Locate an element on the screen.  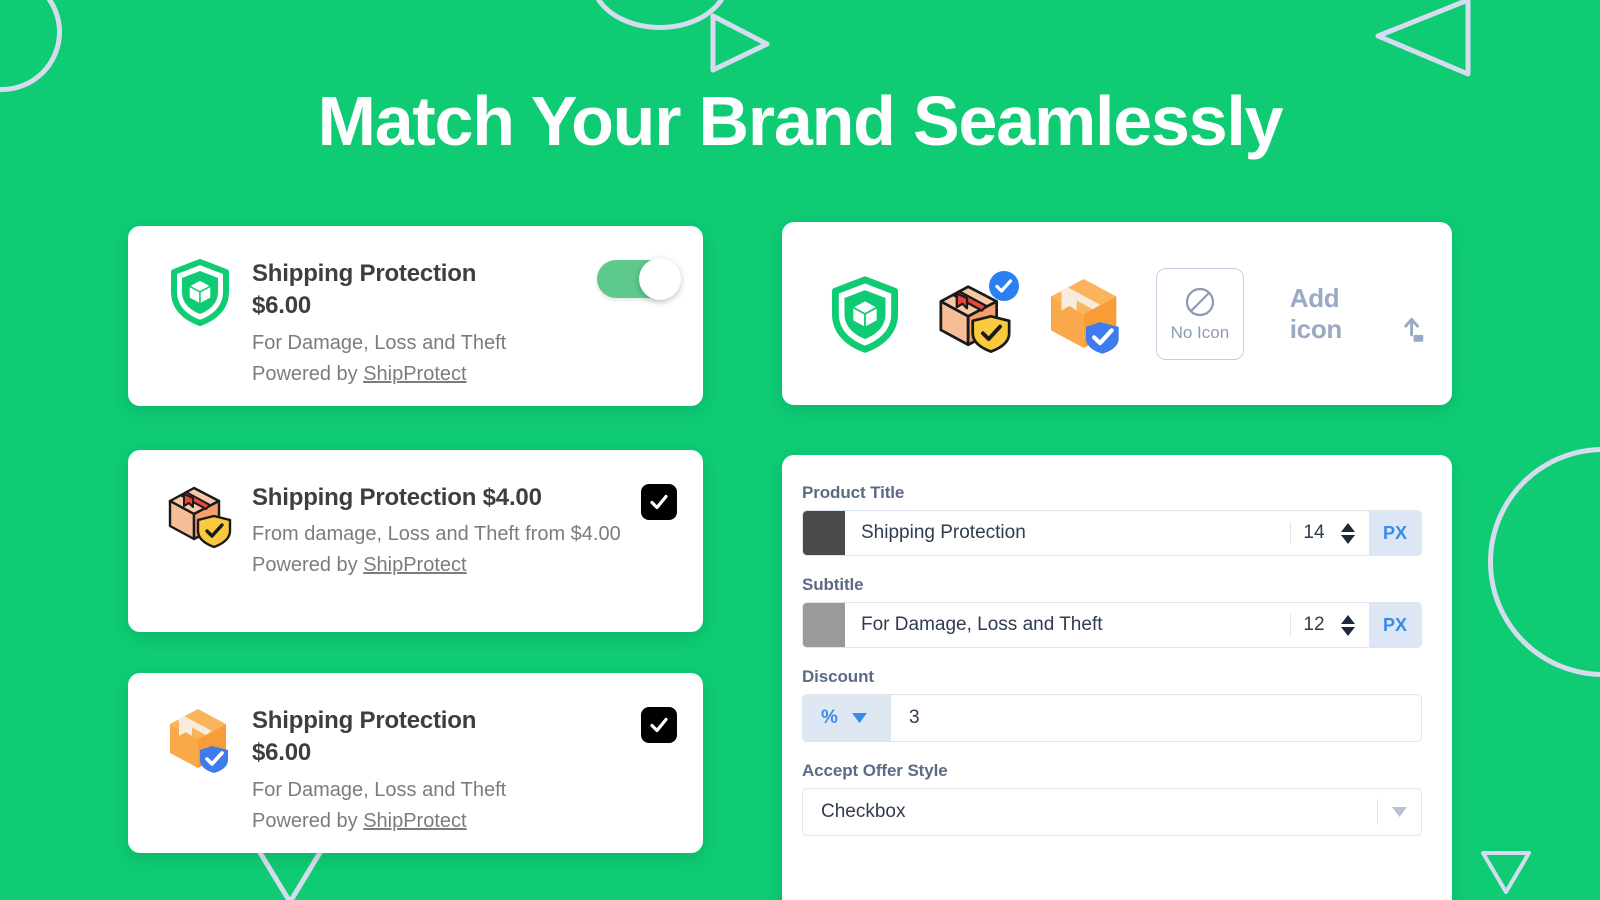
icon-option-package-yellow-shield is located at coordinates (976, 313).